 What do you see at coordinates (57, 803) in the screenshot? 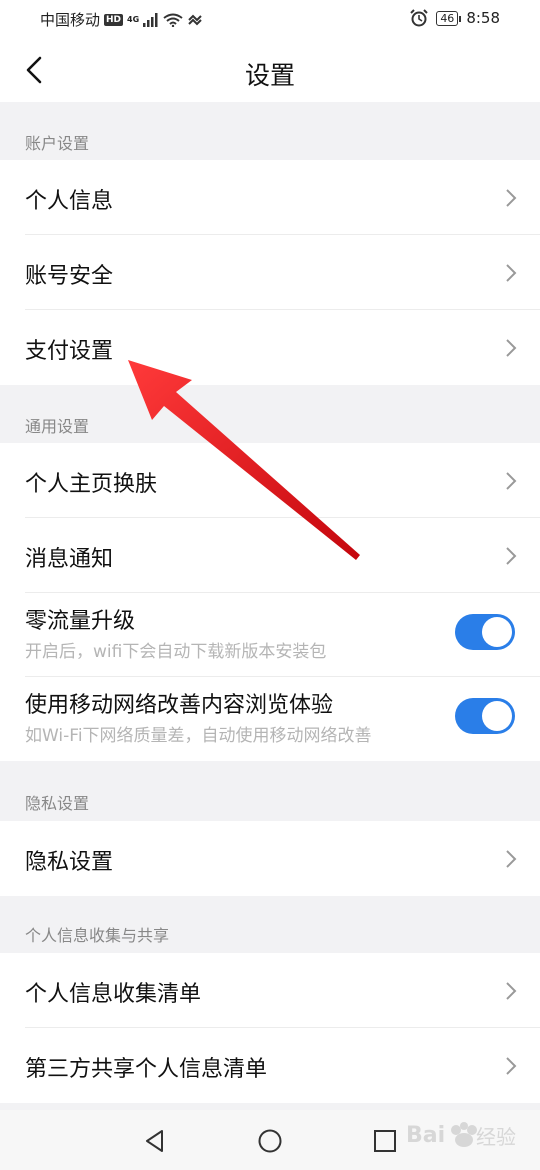
I see `section-header-label: 隐私设置` at bounding box center [57, 803].